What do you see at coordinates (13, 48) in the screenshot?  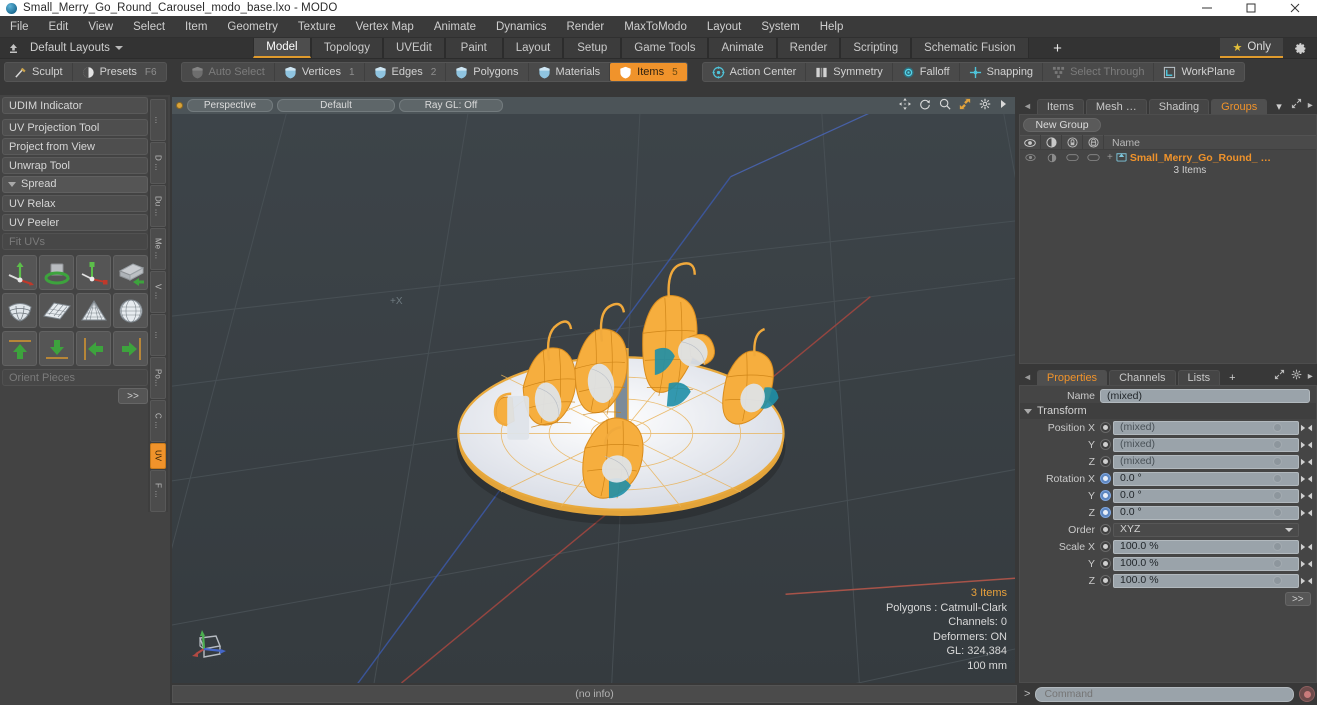 I see `layout-home-icon` at bounding box center [13, 48].